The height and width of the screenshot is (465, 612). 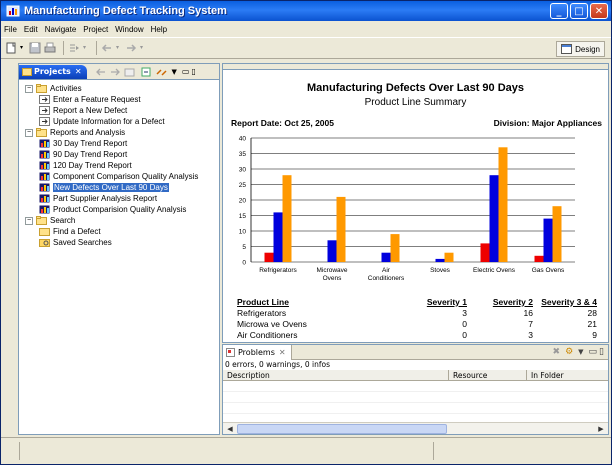 What do you see at coordinates (333, 278) in the screenshot?
I see `x-tick-label: Ovens` at bounding box center [333, 278].